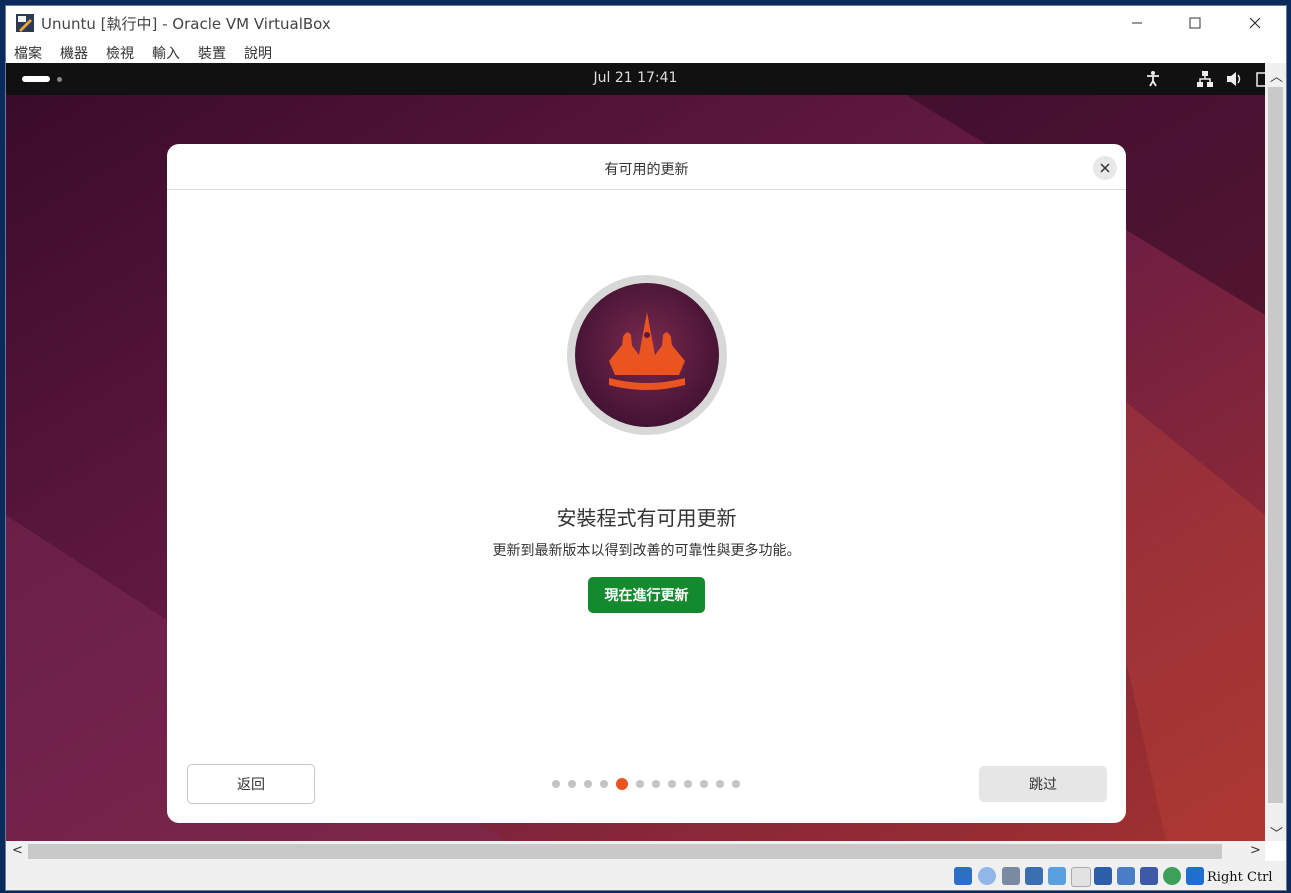 This screenshot has width=1291, height=893. I want to click on dialog-subtitle: 更新到最新版本以得到改善的可靠性與更多功能。, so click(646, 551).